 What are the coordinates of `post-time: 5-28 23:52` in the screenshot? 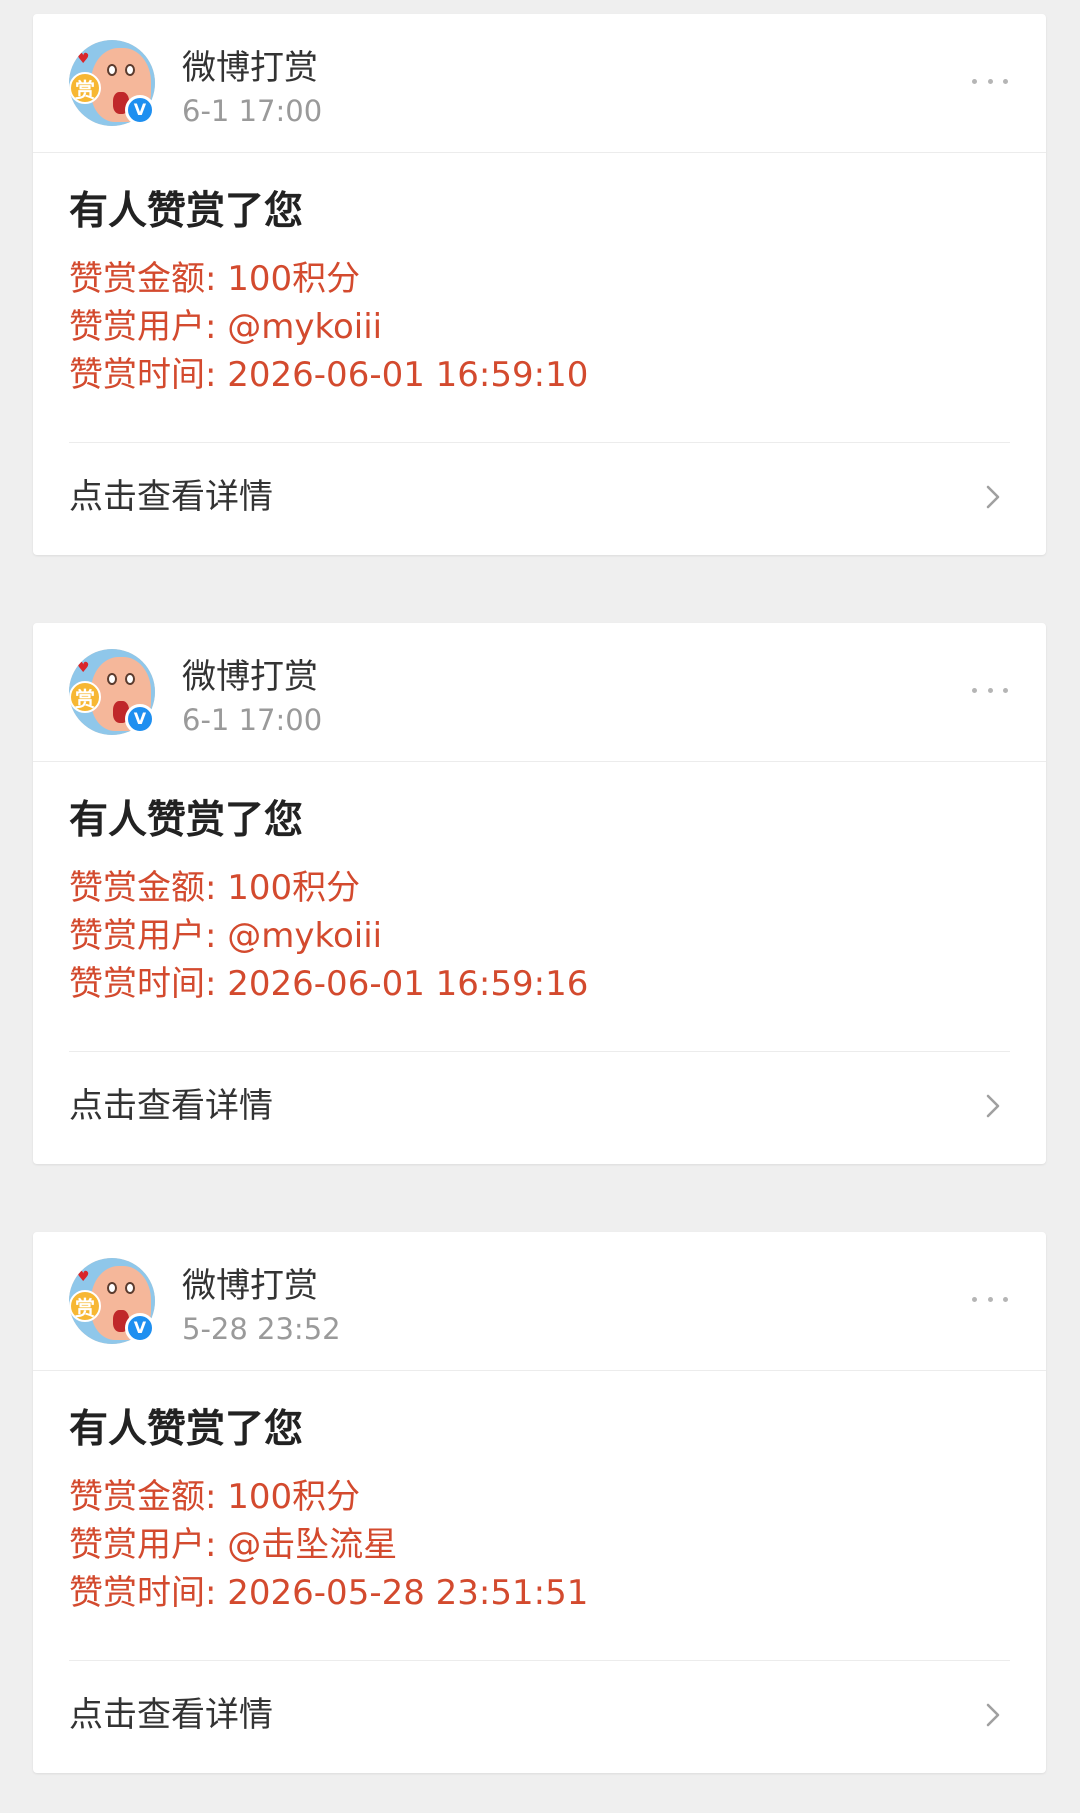 It's located at (261, 1329).